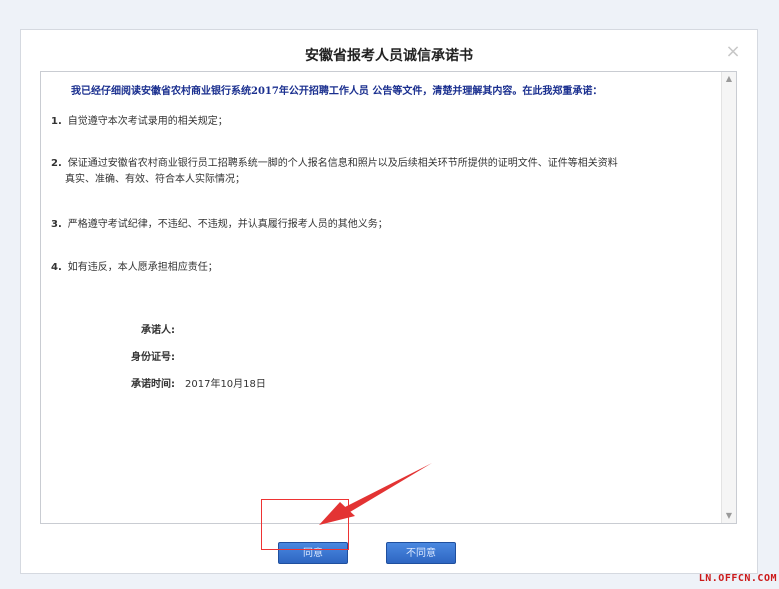 The height and width of the screenshot is (589, 779). Describe the element at coordinates (56, 121) in the screenshot. I see `clause-number: 1.` at that location.